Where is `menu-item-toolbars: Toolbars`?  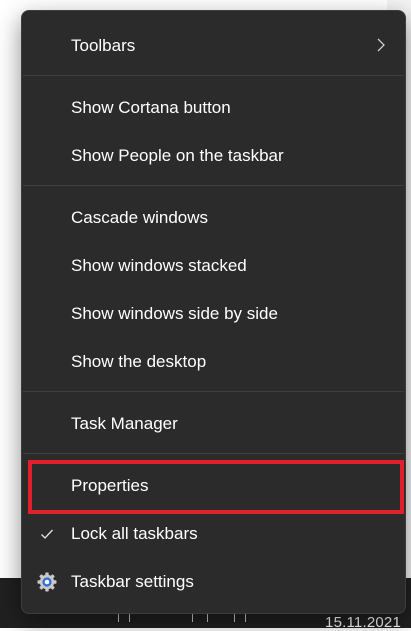
menu-item-toolbars: Toolbars is located at coordinates (213, 46).